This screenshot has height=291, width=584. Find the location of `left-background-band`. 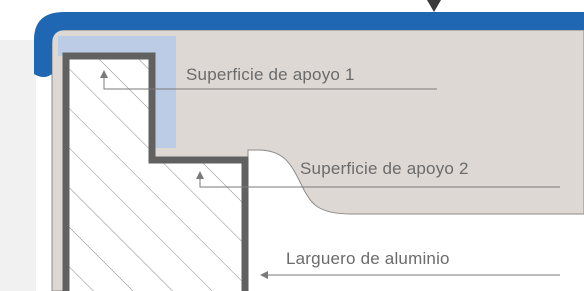

left-background-band is located at coordinates (18, 165).